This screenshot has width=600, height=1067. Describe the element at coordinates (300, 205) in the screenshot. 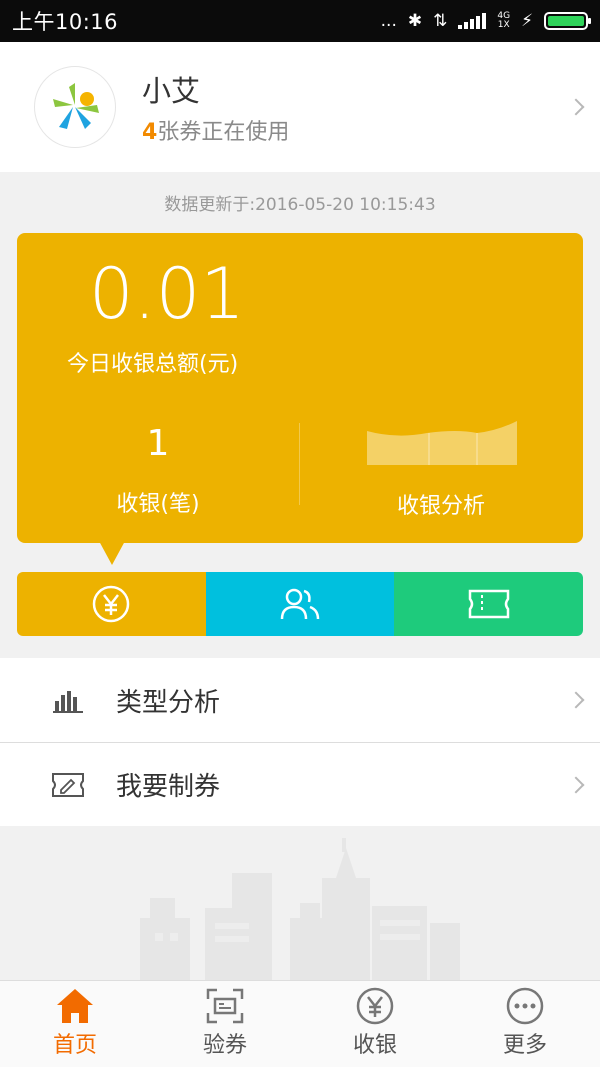

I see `update-timestamp: 数据更新于:2016-05-20 10:15:43` at that location.